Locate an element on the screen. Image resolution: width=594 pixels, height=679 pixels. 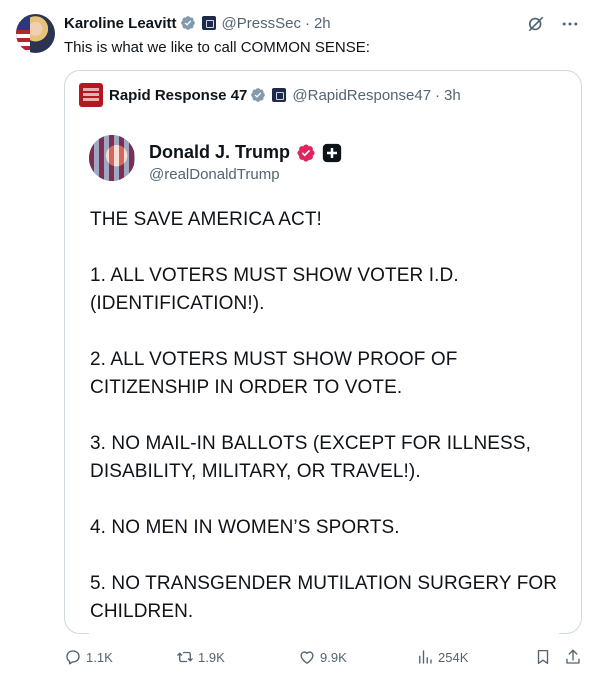
share-icon is located at coordinates (573, 656).